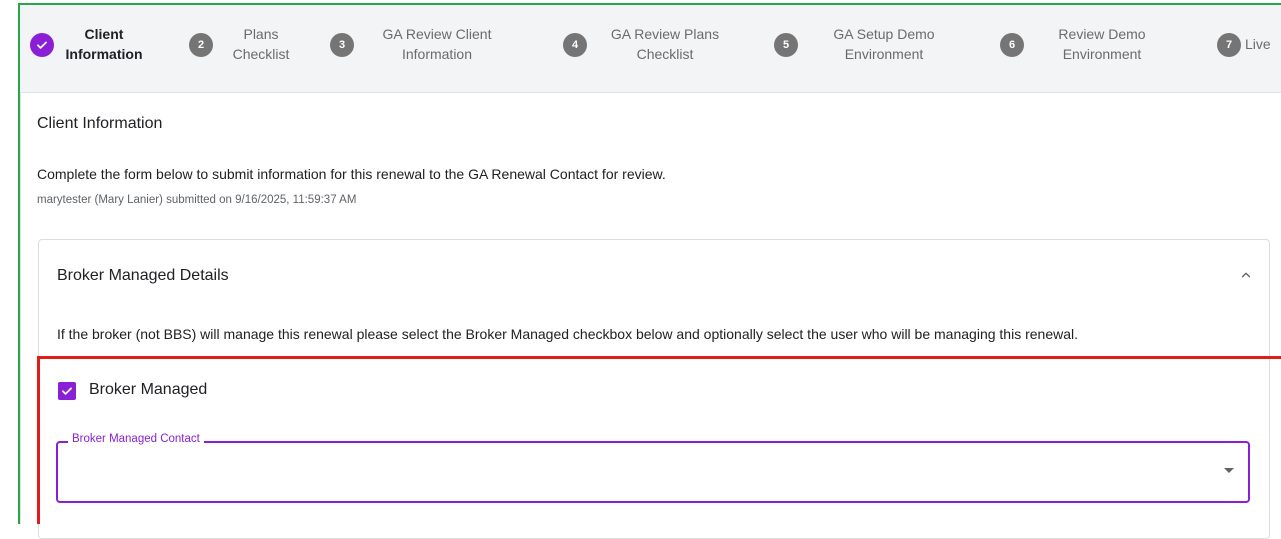 The height and width of the screenshot is (539, 1281). Describe the element at coordinates (261, 34) in the screenshot. I see `step-label-line1: Plans` at that location.